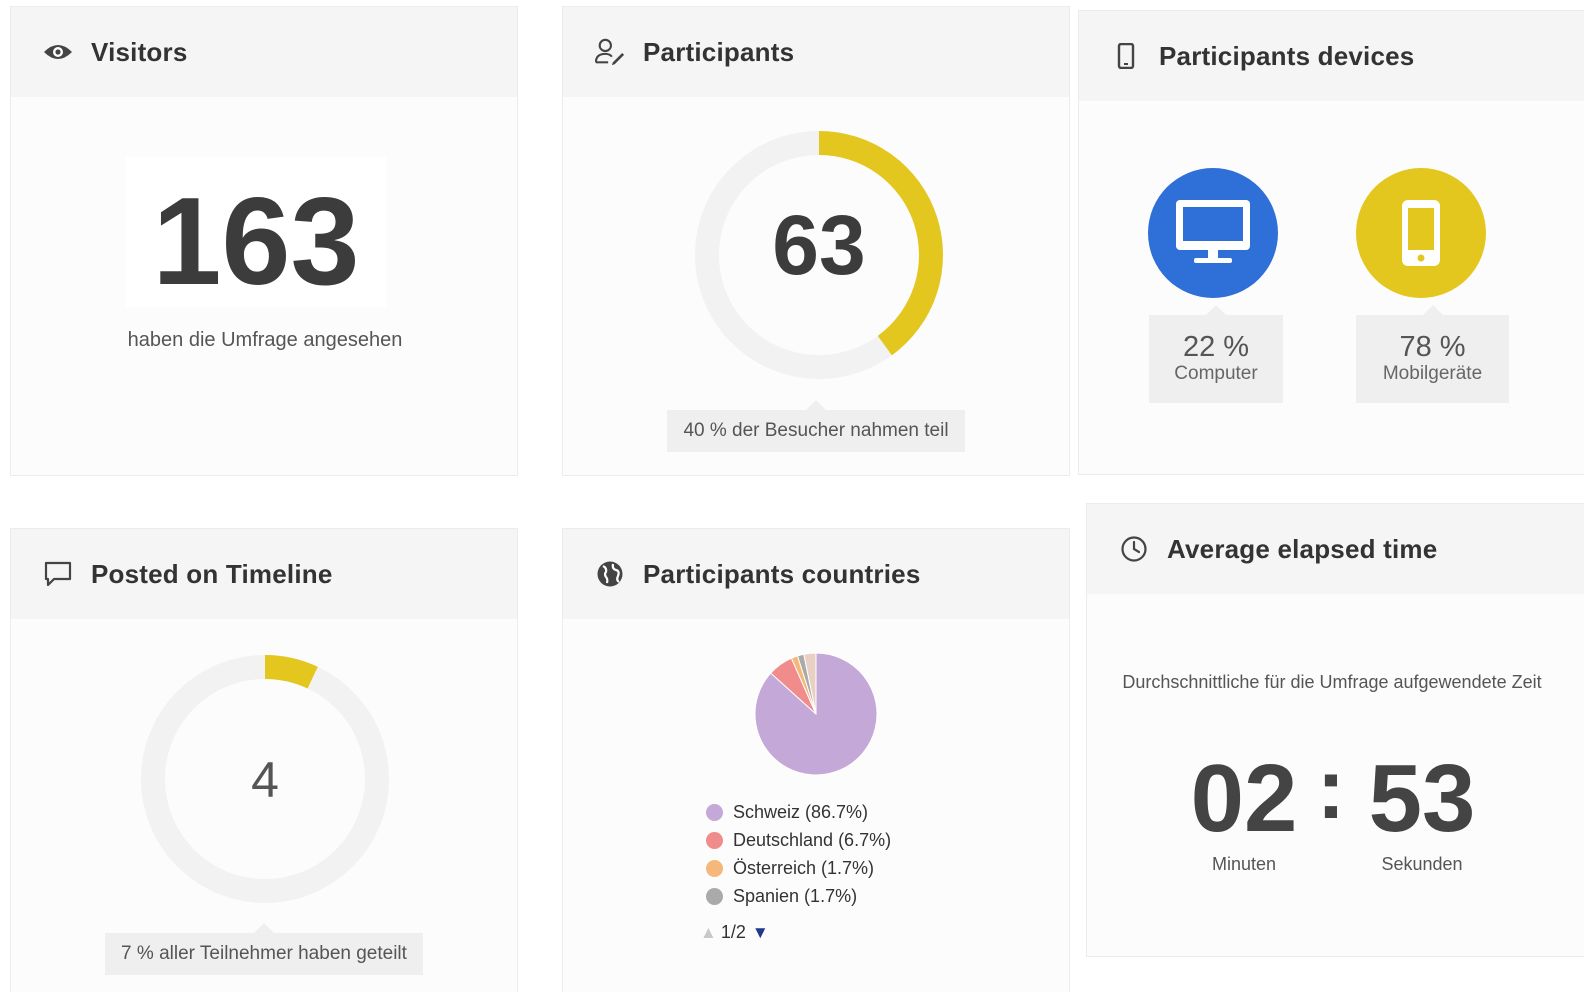 This screenshot has height=992, width=1584. What do you see at coordinates (708, 933) in the screenshot?
I see `pager-prev-icon: ▲` at bounding box center [708, 933].